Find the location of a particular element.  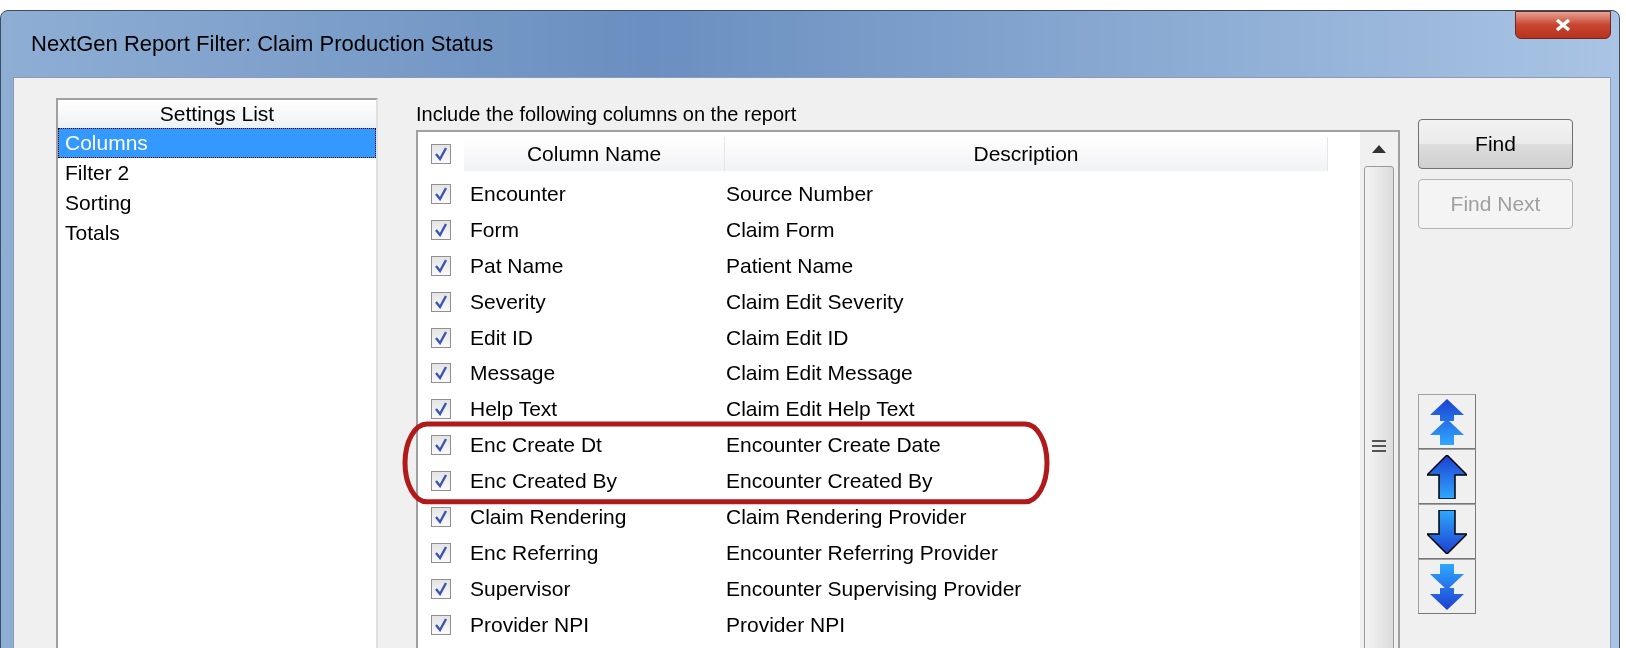

table-cell-text: Encounter Create Date is located at coordinates (833, 445).